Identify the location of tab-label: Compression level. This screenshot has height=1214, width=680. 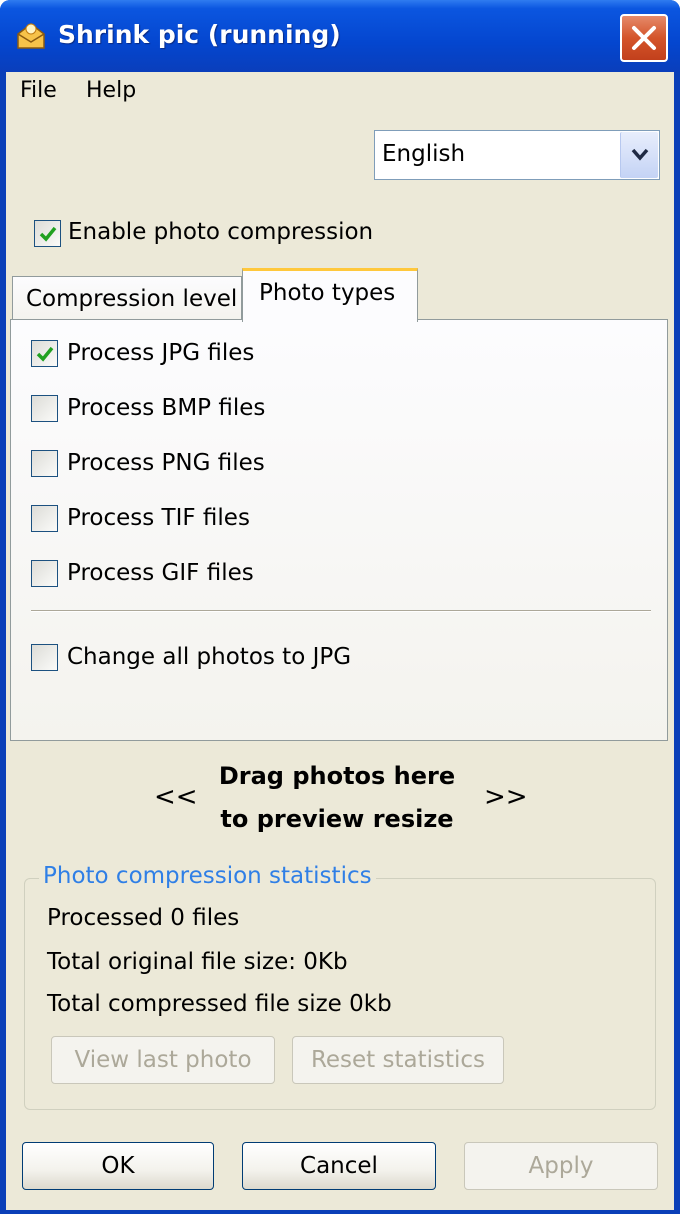
(132, 299).